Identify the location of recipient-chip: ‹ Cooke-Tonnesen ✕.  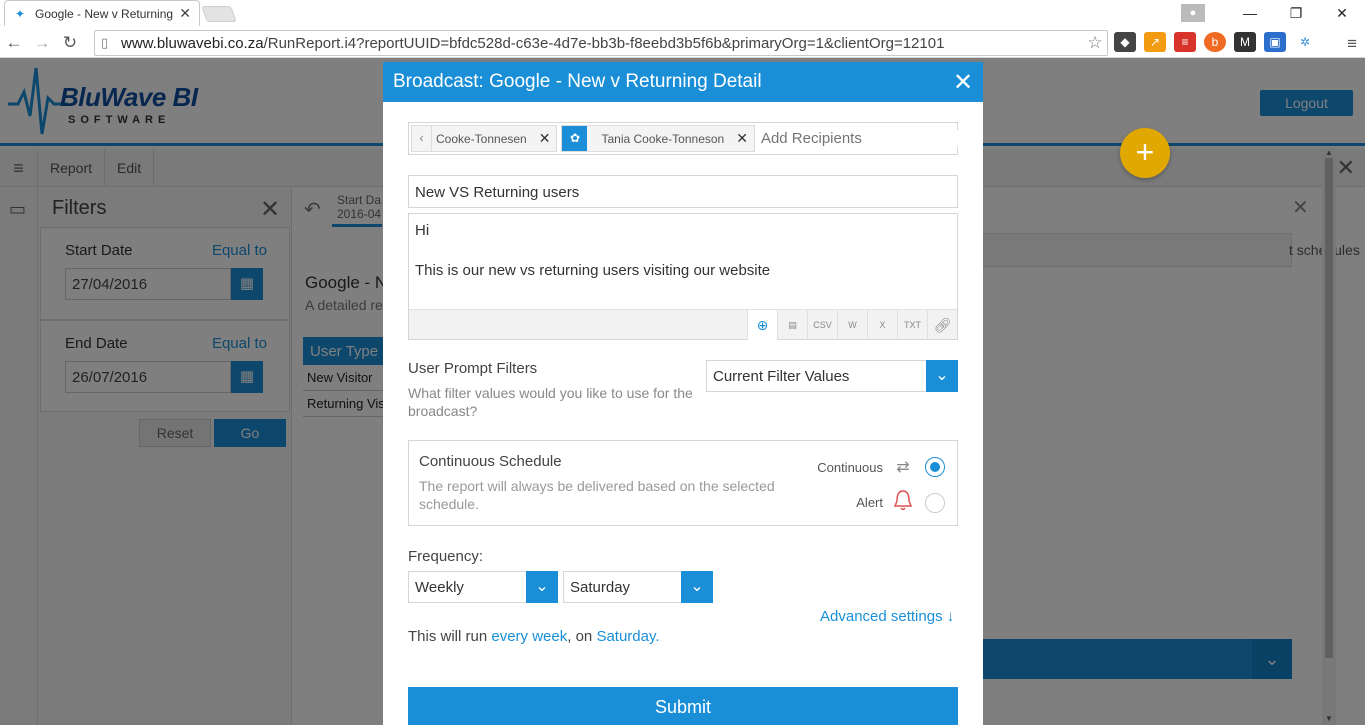
(484, 138).